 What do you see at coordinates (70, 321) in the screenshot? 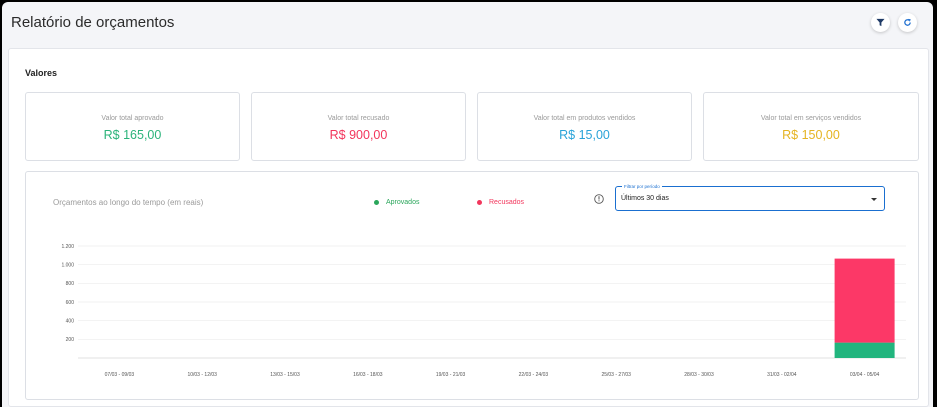
I see `y-tick-label: 400` at bounding box center [70, 321].